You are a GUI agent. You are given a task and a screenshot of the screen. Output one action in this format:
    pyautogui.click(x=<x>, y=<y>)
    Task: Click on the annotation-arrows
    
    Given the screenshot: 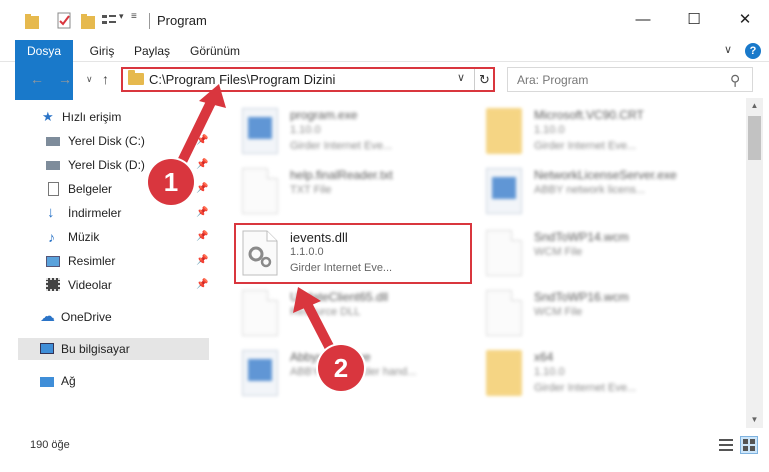 What is the action you would take?
    pyautogui.click(x=255, y=224)
    